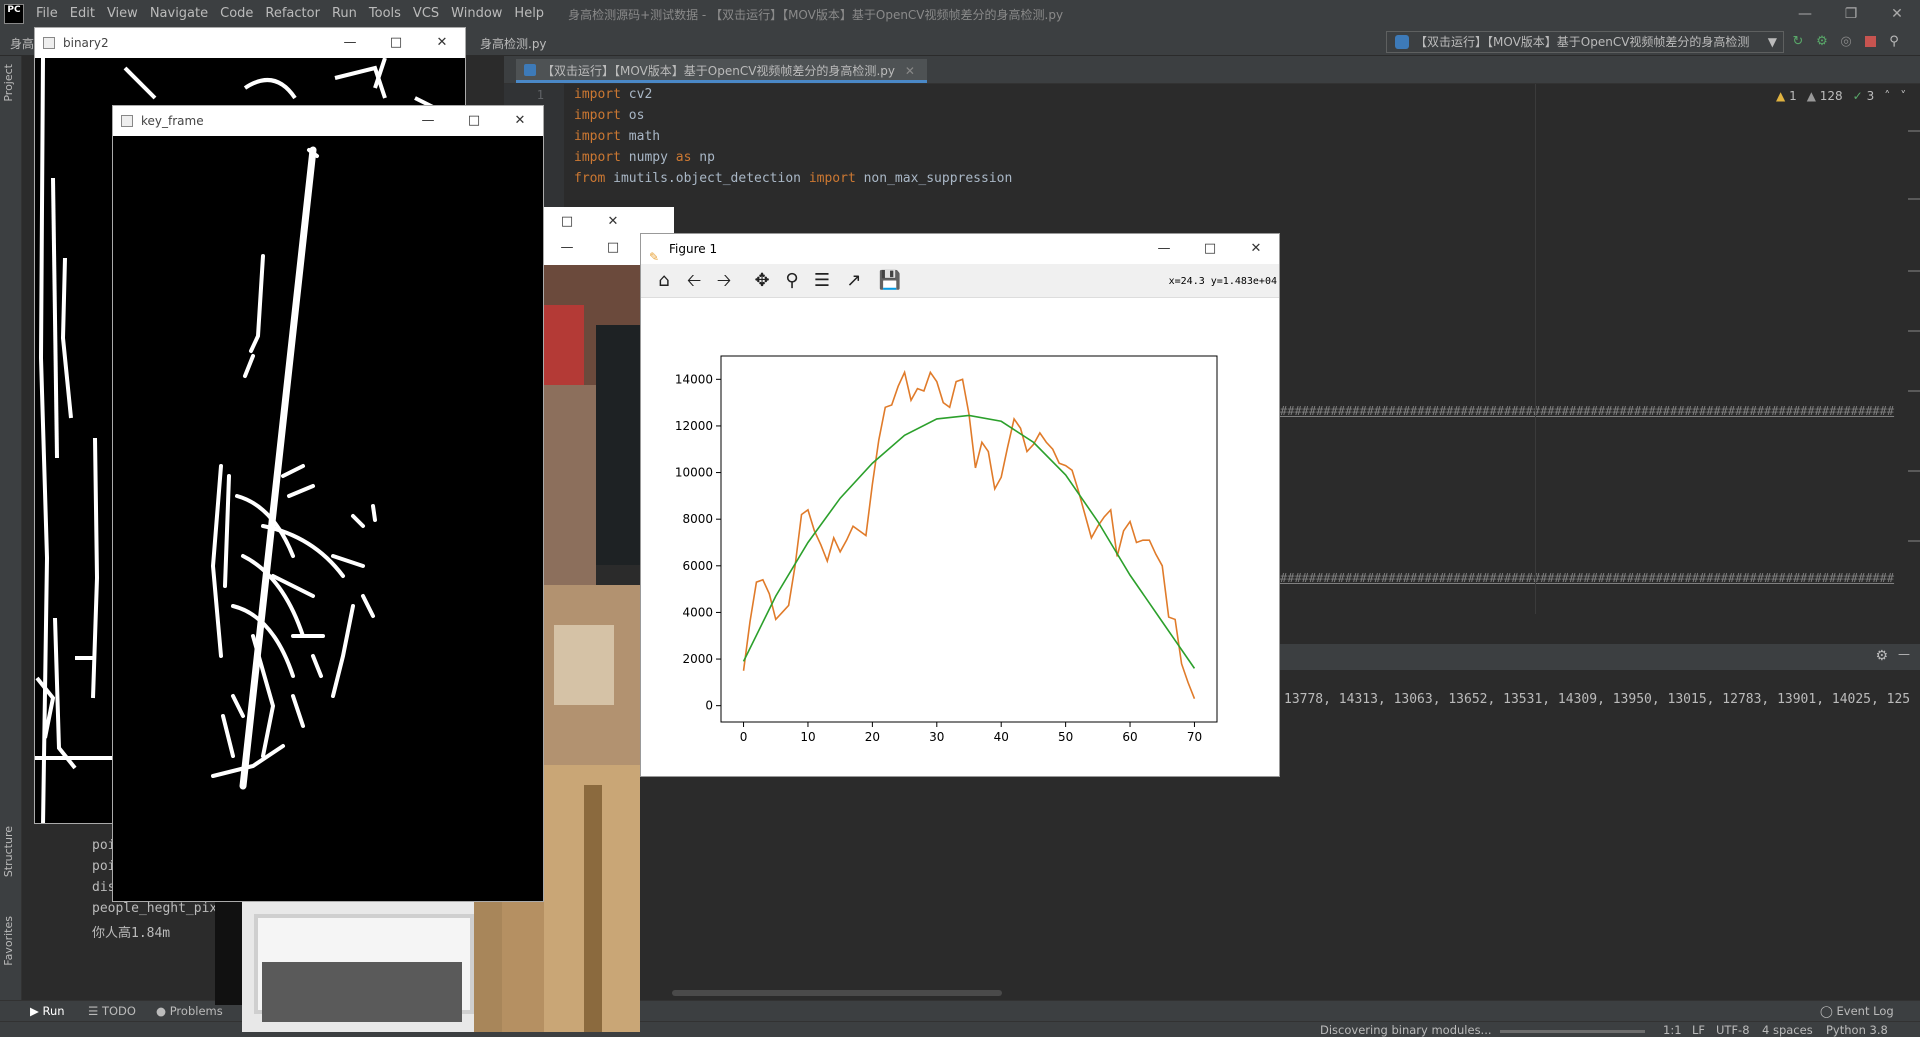 The image size is (1920, 1037). What do you see at coordinates (890, 281) in the screenshot?
I see `save-icon: 💾` at bounding box center [890, 281].